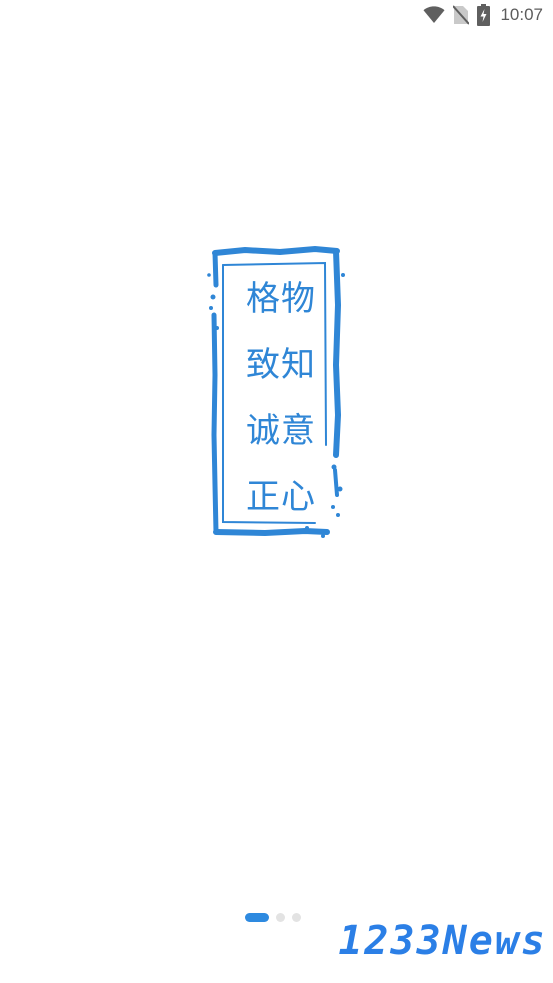 This screenshot has width=553, height=983. I want to click on status-time: 10:07, so click(521, 14).